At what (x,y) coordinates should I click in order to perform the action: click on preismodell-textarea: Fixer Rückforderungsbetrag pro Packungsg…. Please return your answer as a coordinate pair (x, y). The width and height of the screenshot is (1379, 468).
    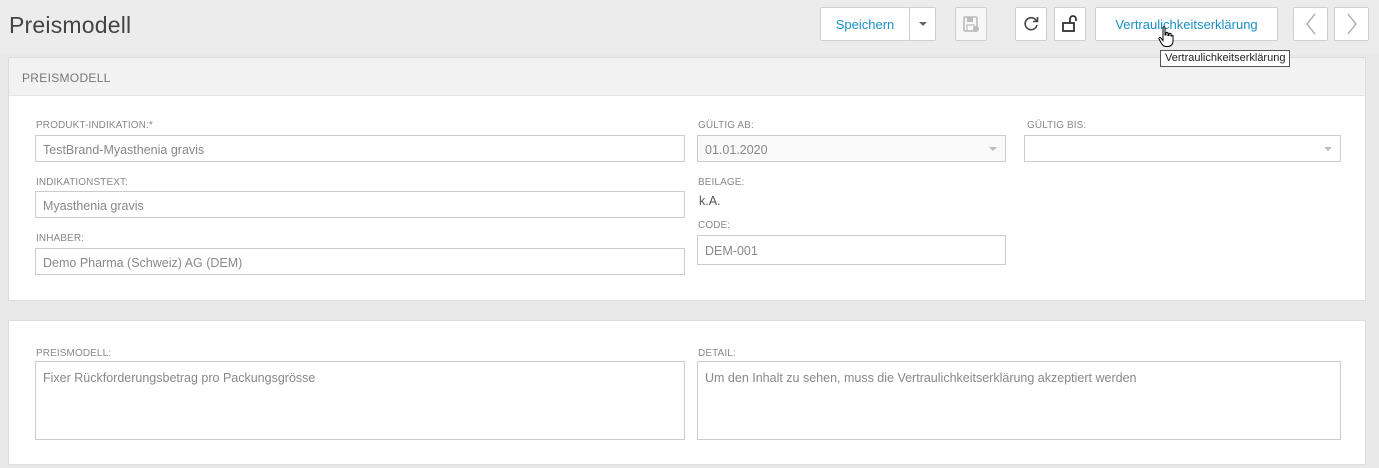
    Looking at the image, I should click on (360, 400).